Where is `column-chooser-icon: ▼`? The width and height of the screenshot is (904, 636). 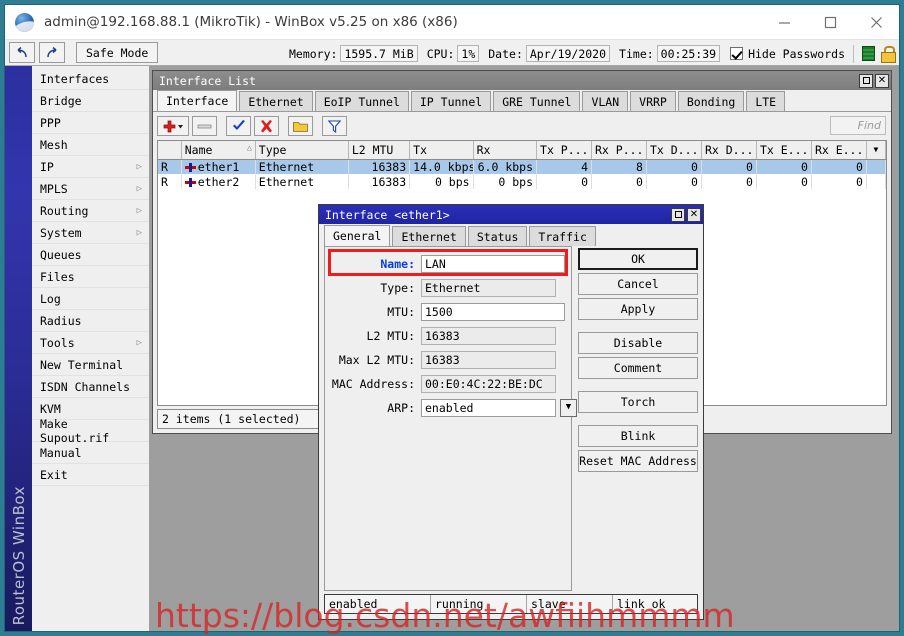 column-chooser-icon: ▼ is located at coordinates (876, 150).